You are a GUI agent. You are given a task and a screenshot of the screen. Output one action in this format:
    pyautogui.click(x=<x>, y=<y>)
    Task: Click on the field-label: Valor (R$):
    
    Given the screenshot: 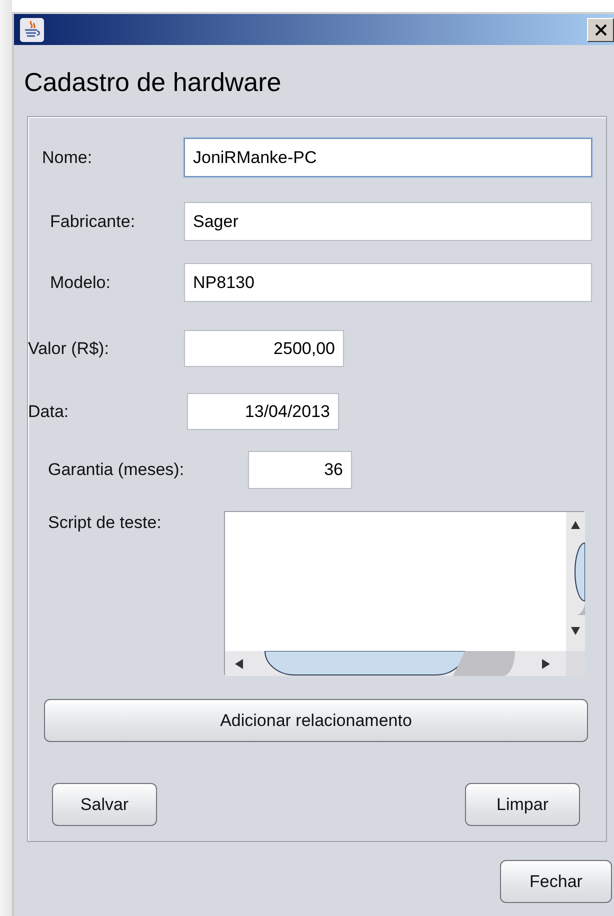 What is the action you would take?
    pyautogui.click(x=69, y=348)
    